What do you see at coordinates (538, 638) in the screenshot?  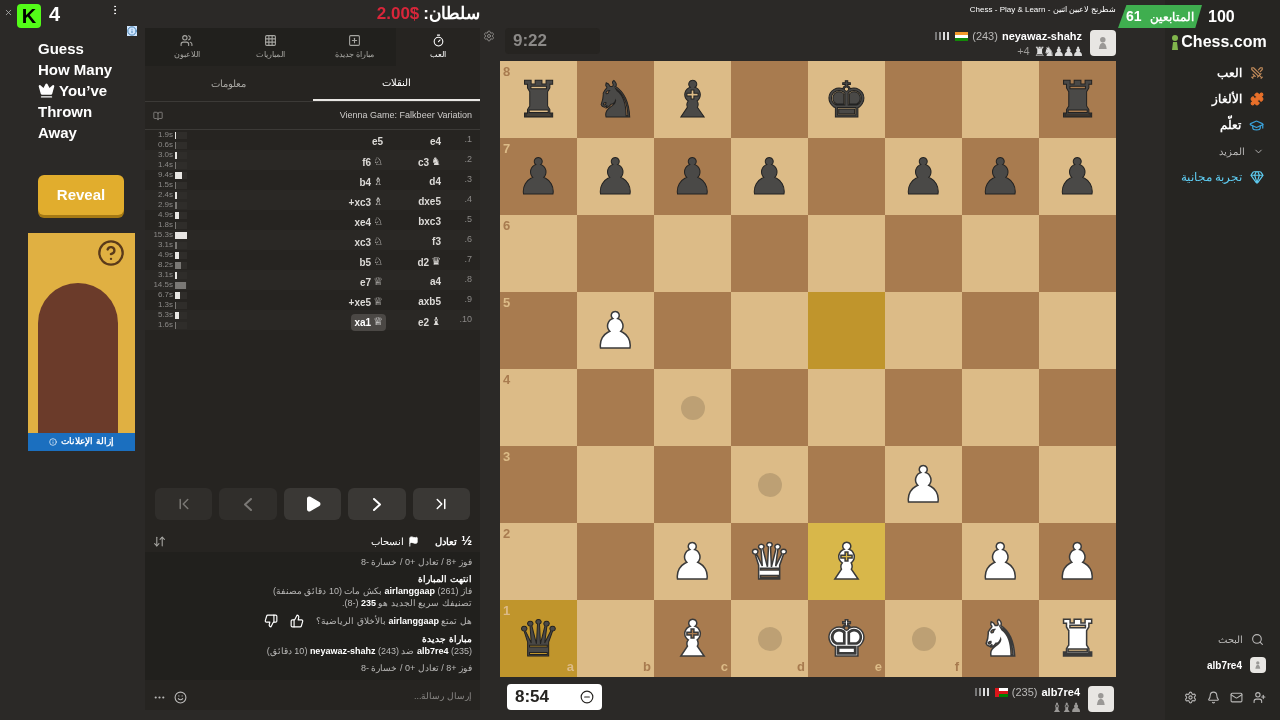 I see `chess-piece: ♛` at bounding box center [538, 638].